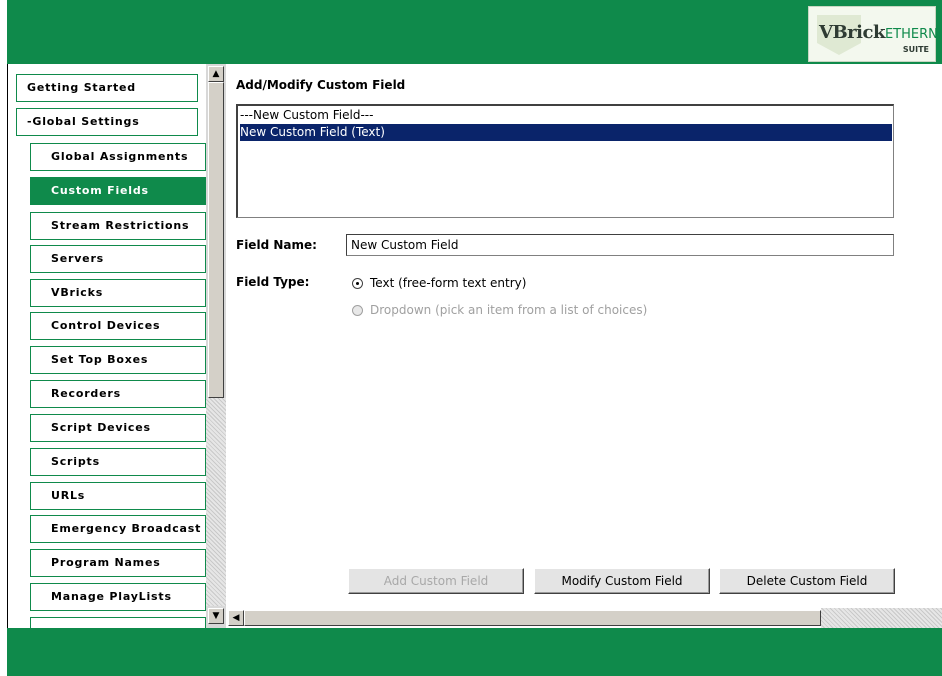 This screenshot has width=942, height=676. Describe the element at coordinates (118, 259) in the screenshot. I see `sidebar-item-servers: Servers` at that location.